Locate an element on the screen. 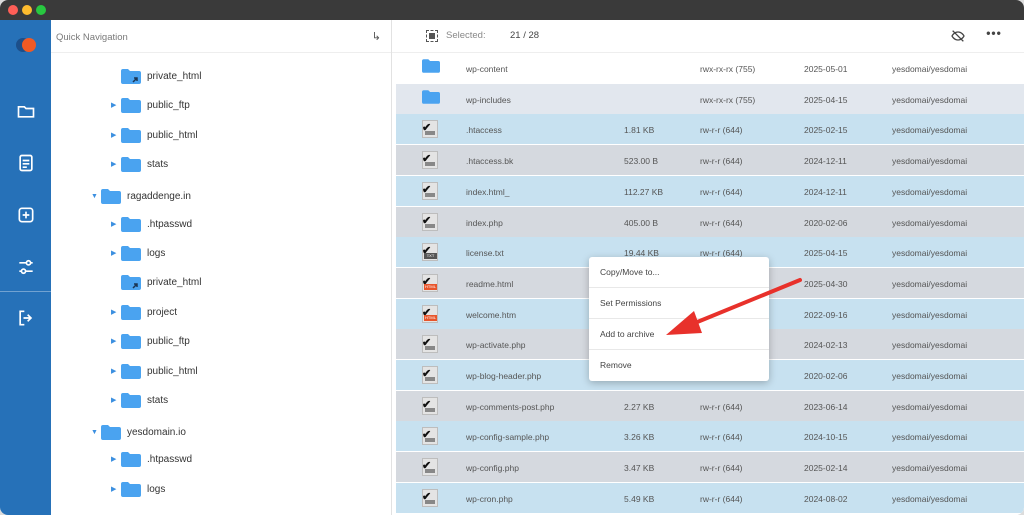  hide-icon is located at coordinates (958, 36).